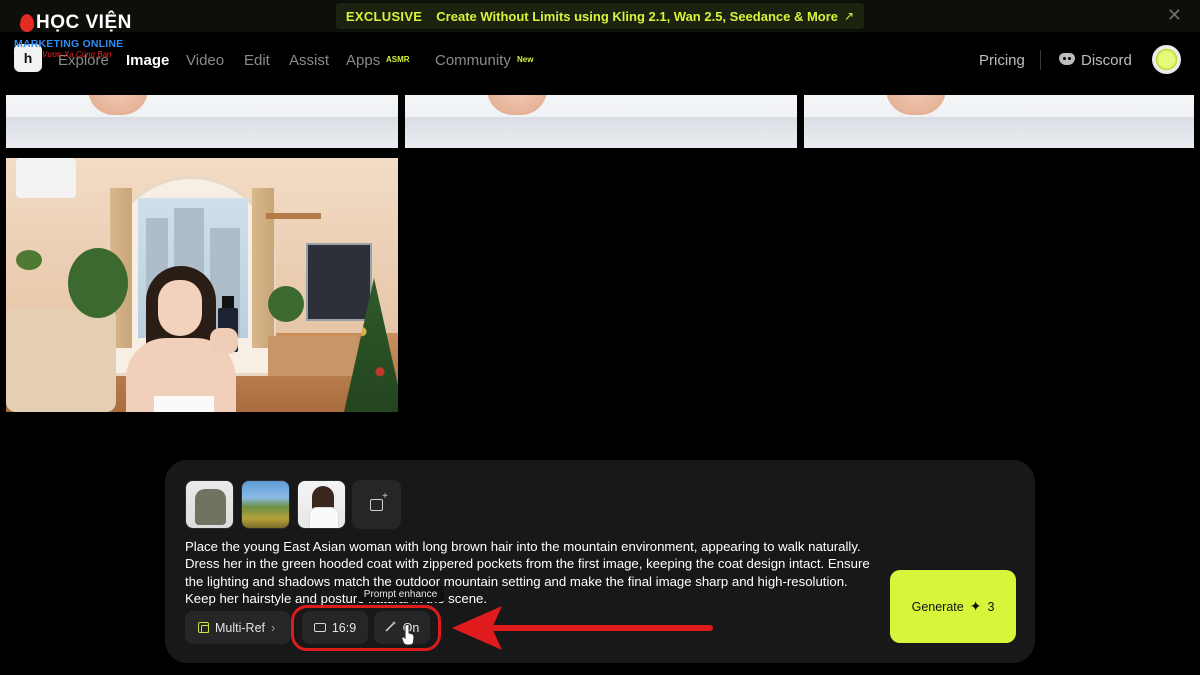 The width and height of the screenshot is (1200, 675). I want to click on generate-label: Generate, so click(937, 606).